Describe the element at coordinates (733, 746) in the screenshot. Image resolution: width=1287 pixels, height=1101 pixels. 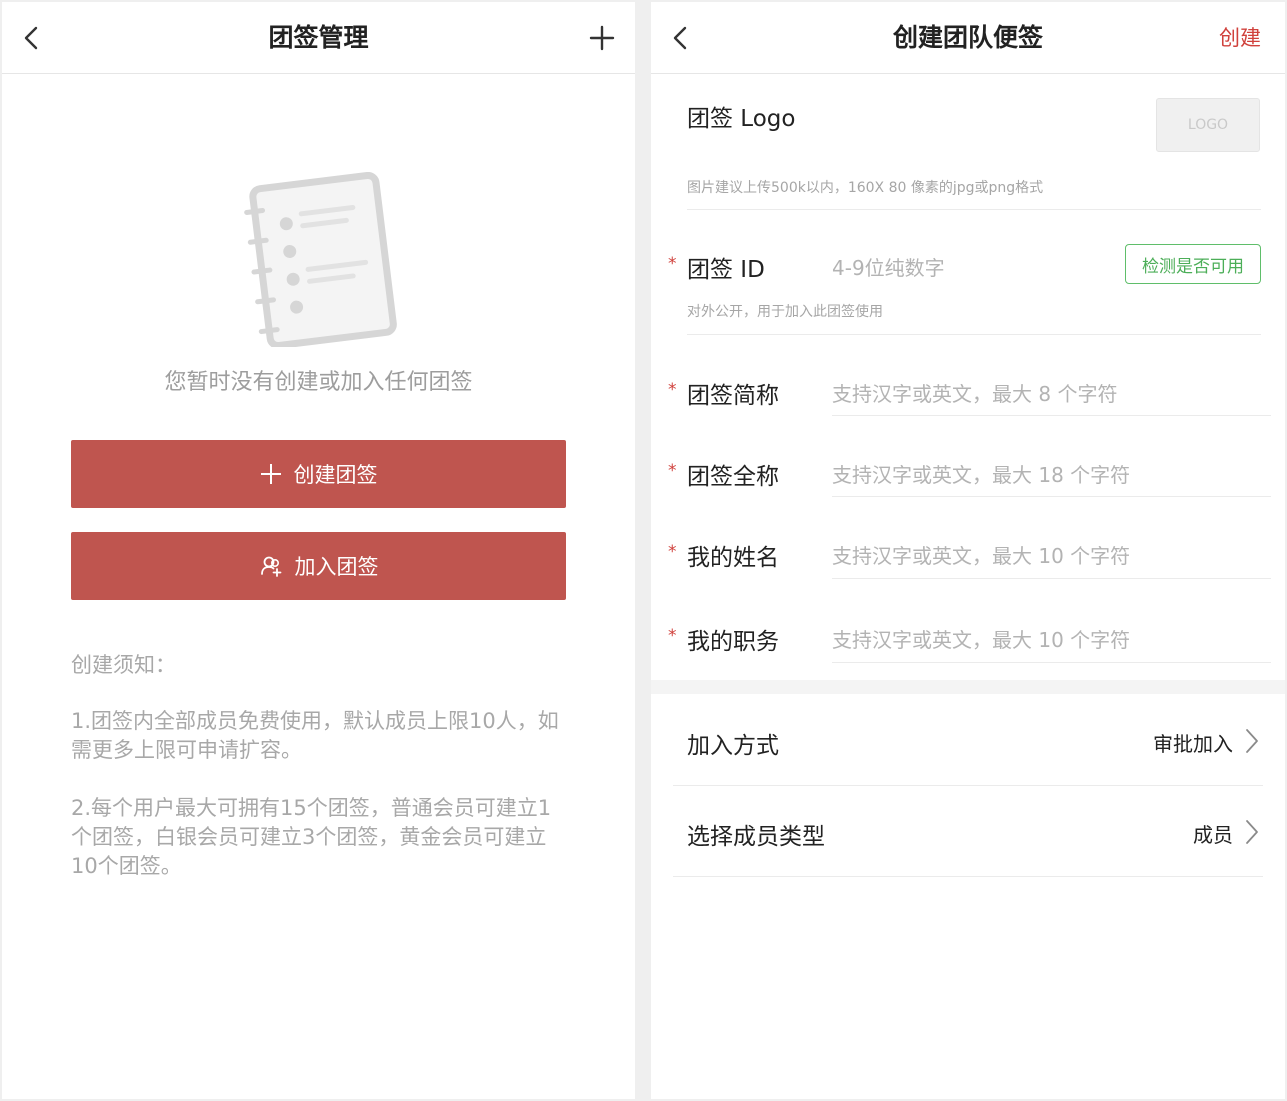
I see `join-method-label: 加入方式` at that location.